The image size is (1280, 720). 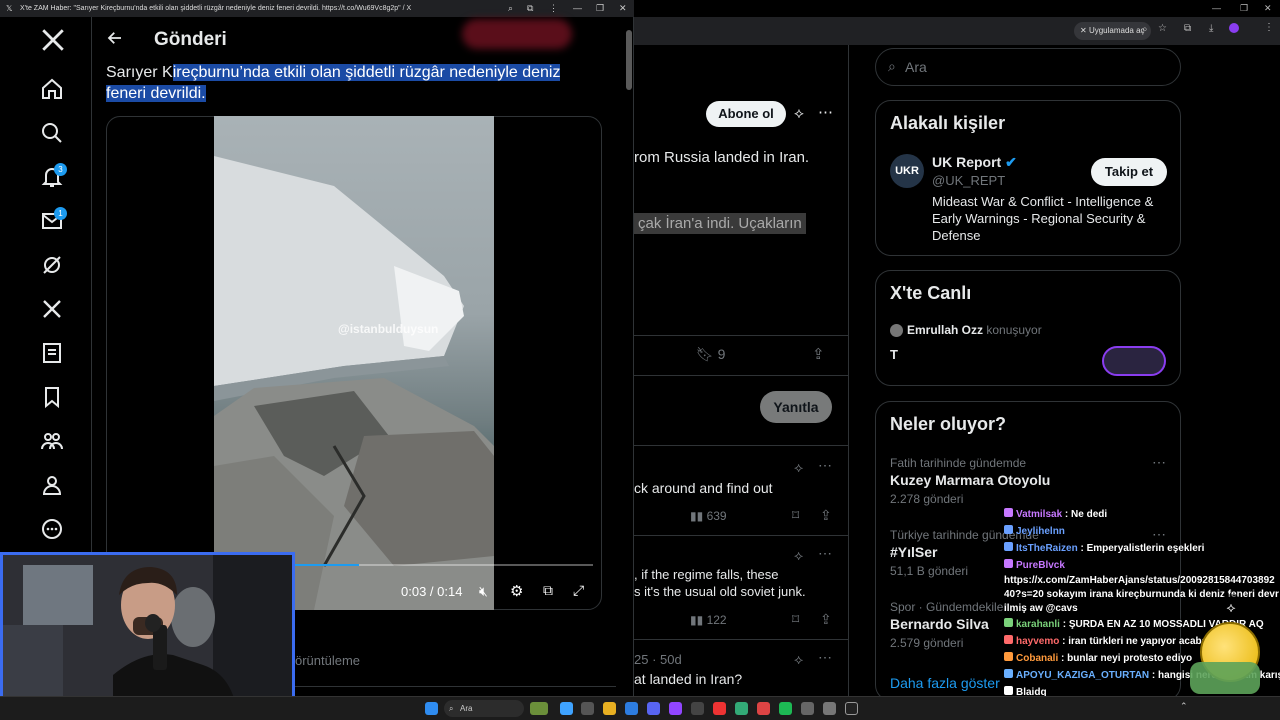 What do you see at coordinates (53, 442) in the screenshot?
I see `communities-icon` at bounding box center [53, 442].